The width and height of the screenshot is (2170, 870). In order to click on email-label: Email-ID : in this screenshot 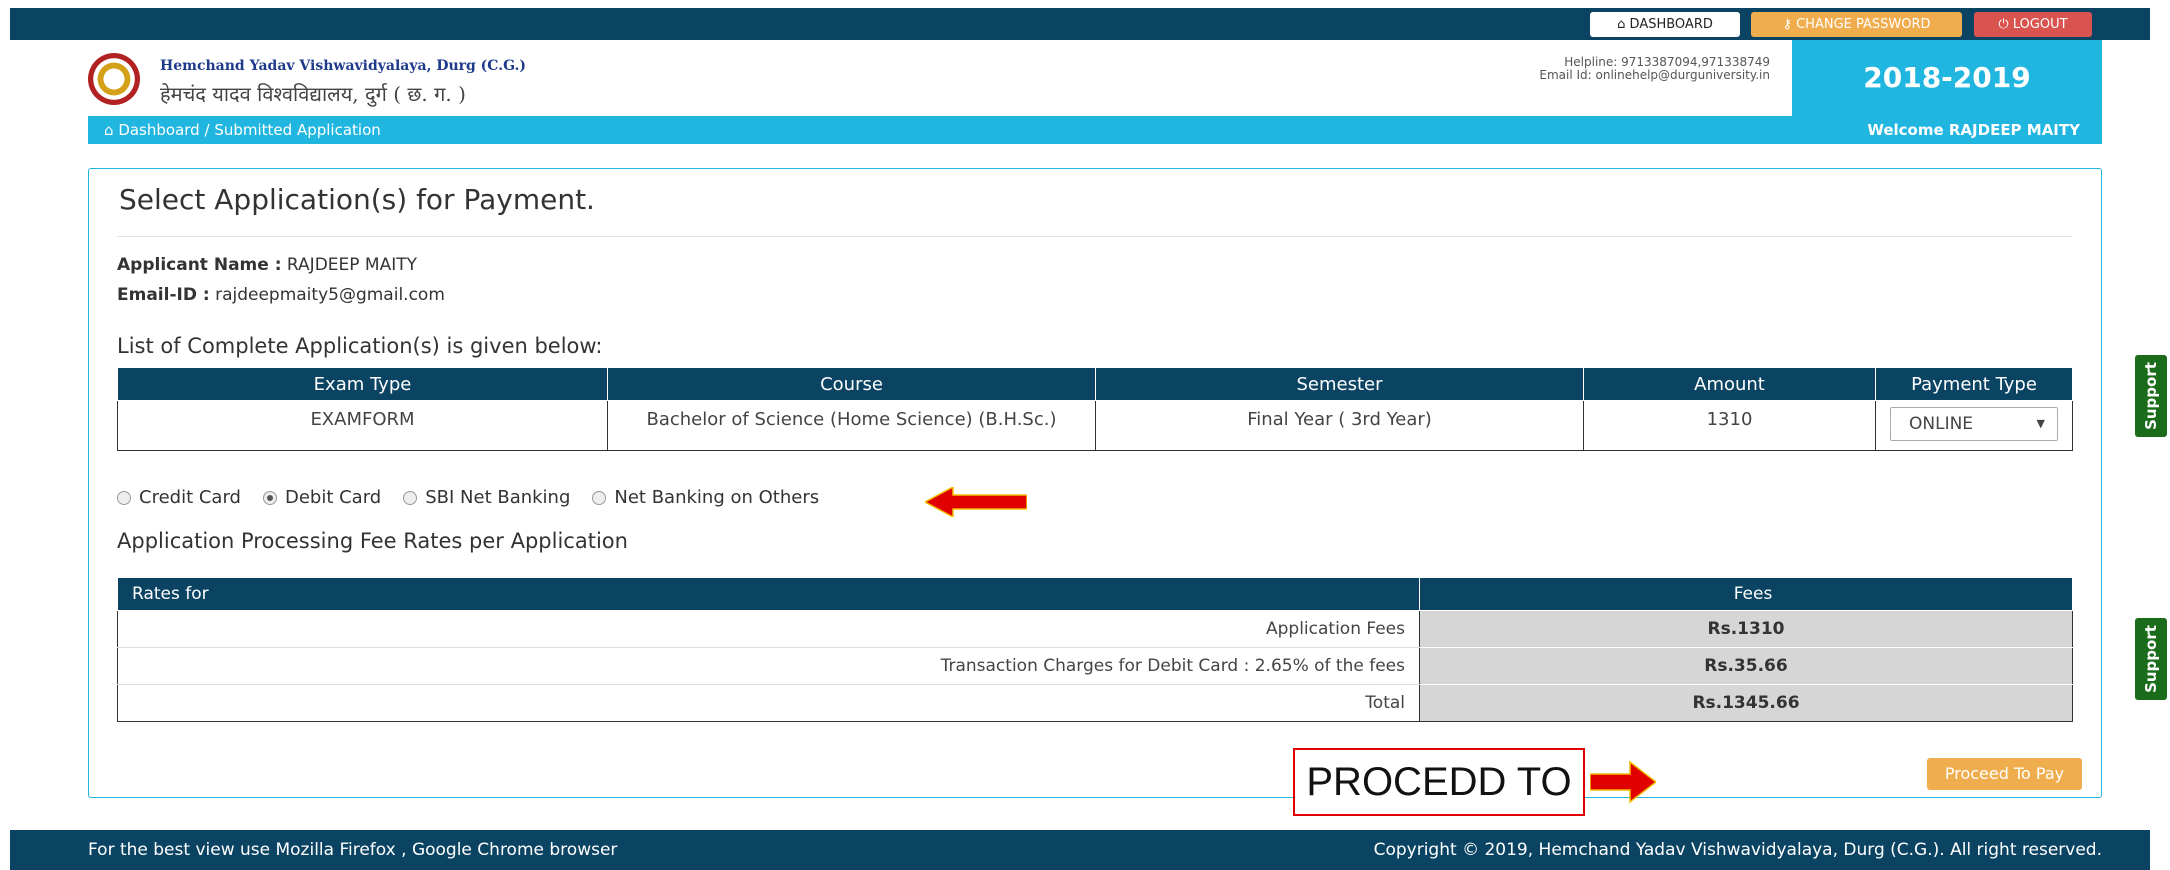, I will do `click(163, 295)`.